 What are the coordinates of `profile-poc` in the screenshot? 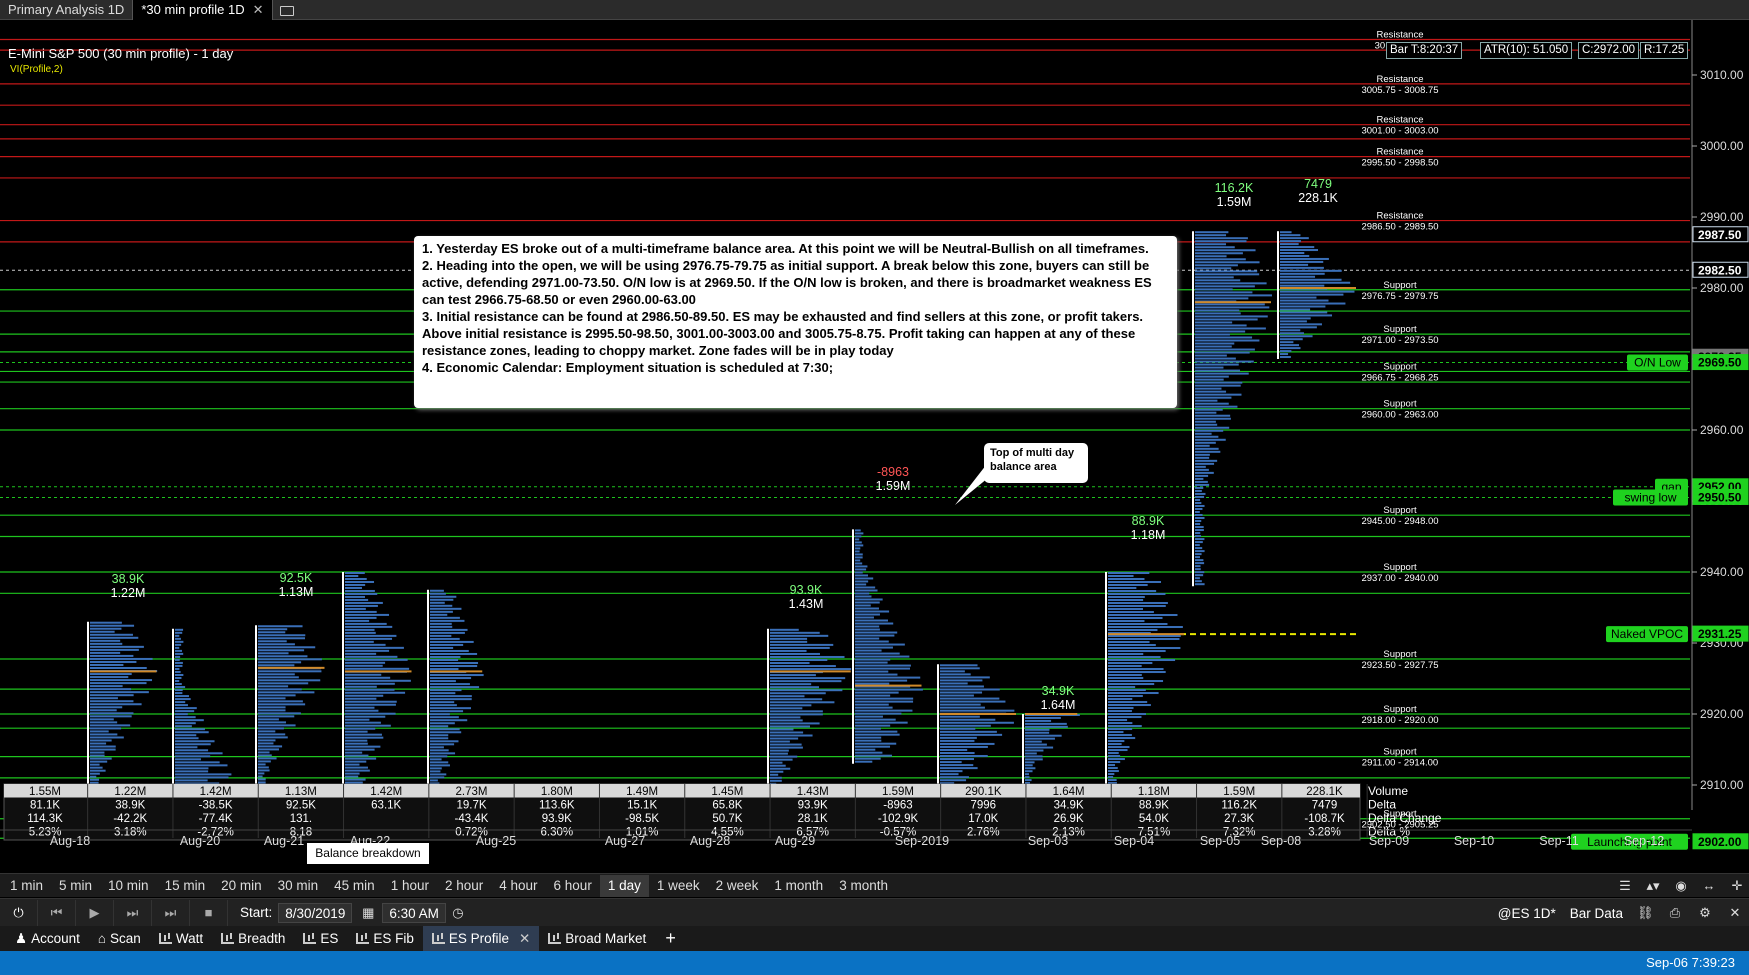 It's located at (291, 667).